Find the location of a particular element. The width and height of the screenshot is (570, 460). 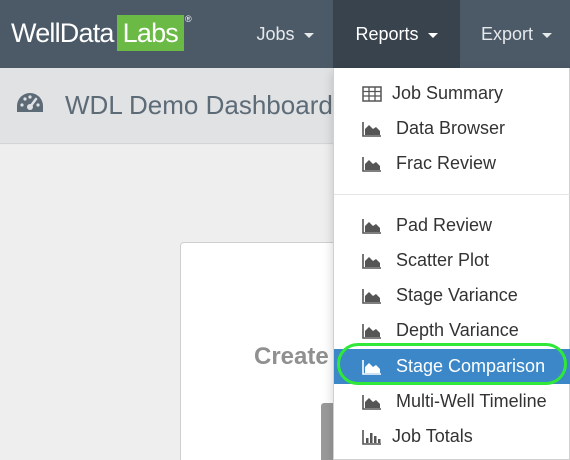

menu-item-data-browser: Data Browser is located at coordinates (452, 128).